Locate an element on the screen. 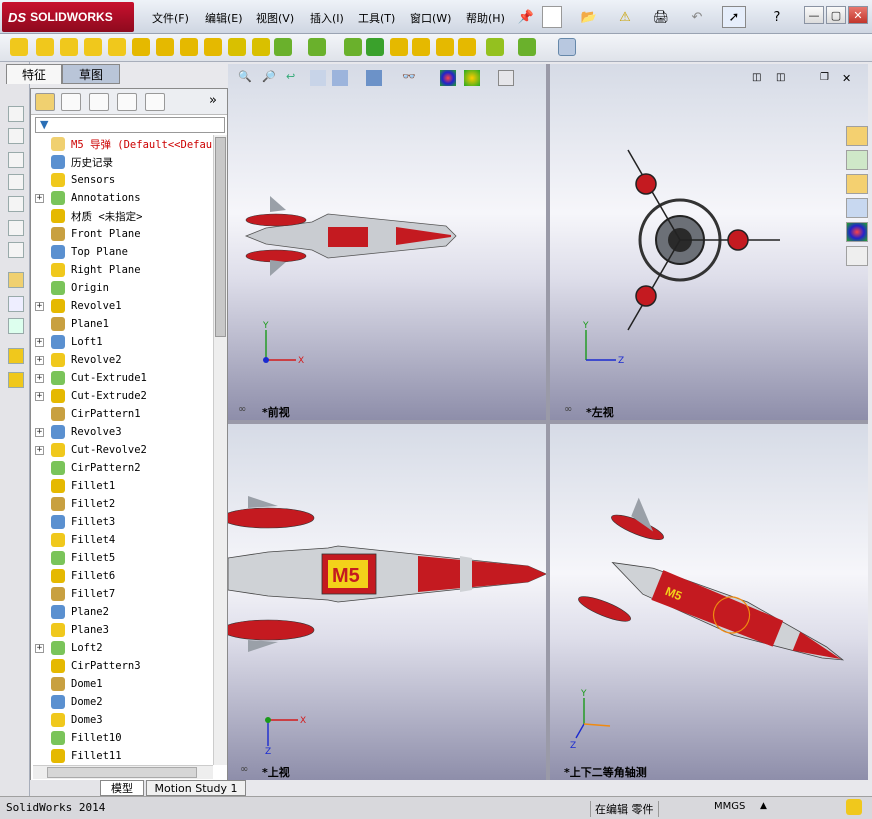 The width and height of the screenshot is (872, 819). lofted-cut-icon is located at coordinates (237, 47).